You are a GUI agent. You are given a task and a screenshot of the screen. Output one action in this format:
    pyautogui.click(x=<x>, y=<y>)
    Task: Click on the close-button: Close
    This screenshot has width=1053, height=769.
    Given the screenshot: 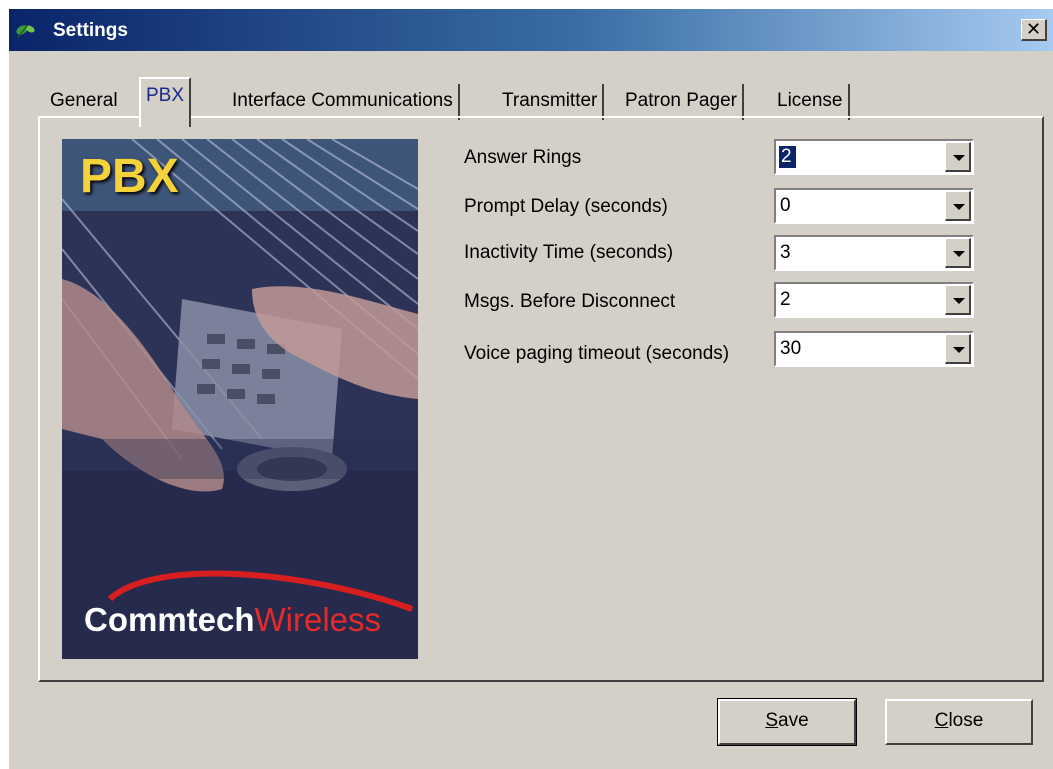 What is the action you would take?
    pyautogui.click(x=959, y=722)
    